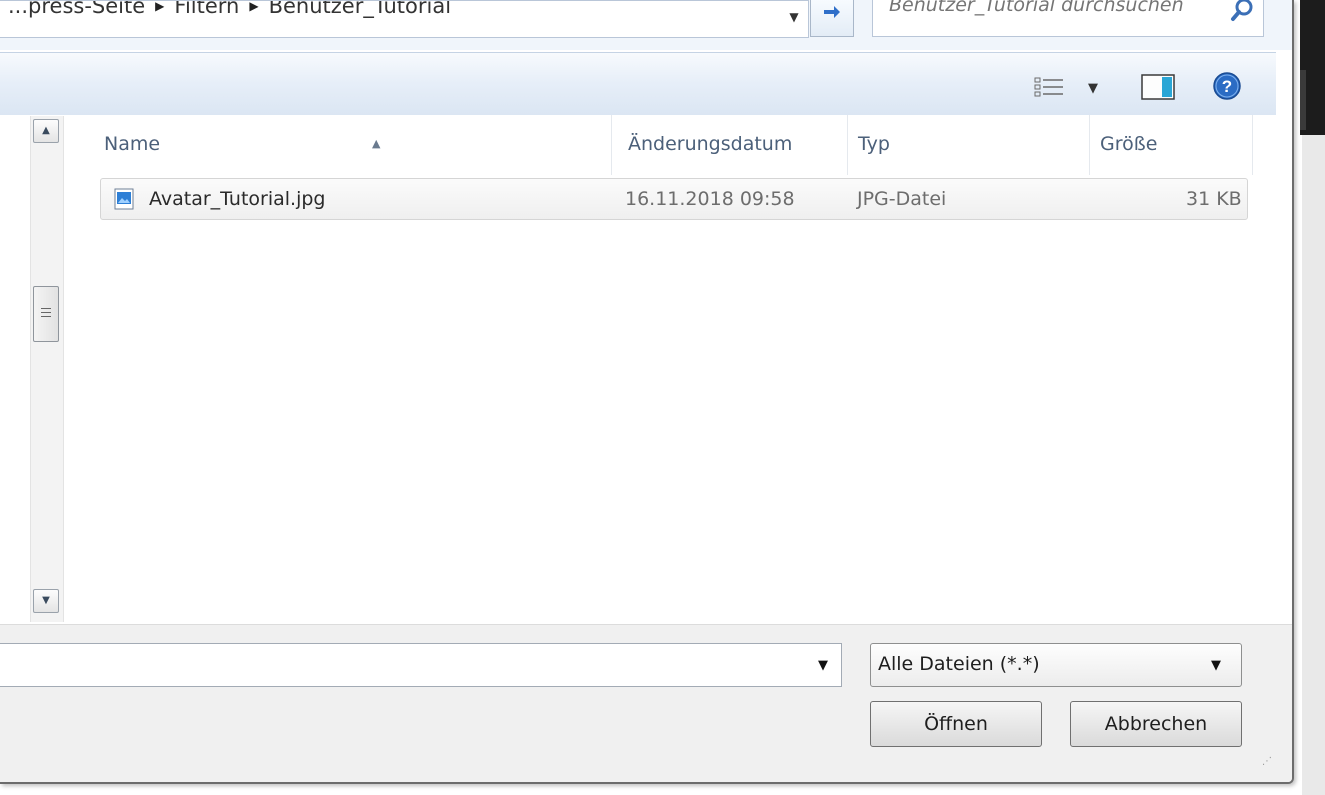 The height and width of the screenshot is (795, 1325). Describe the element at coordinates (1052, 11) in the screenshot. I see `search-input` at that location.